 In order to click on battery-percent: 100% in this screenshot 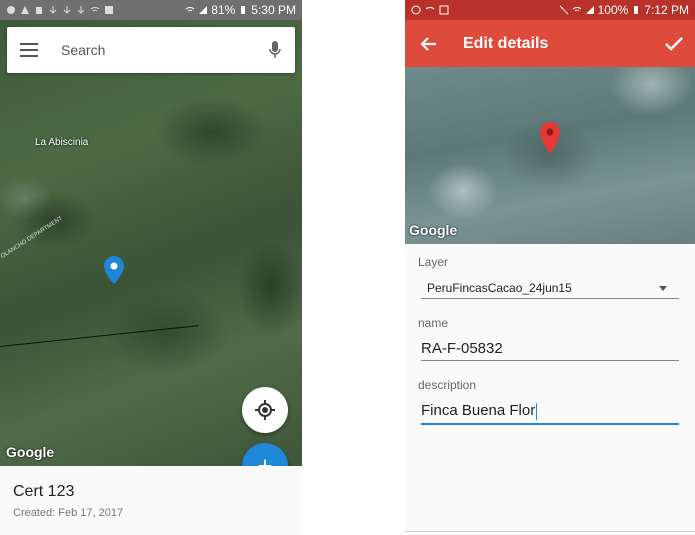, I will do `click(613, 10)`.